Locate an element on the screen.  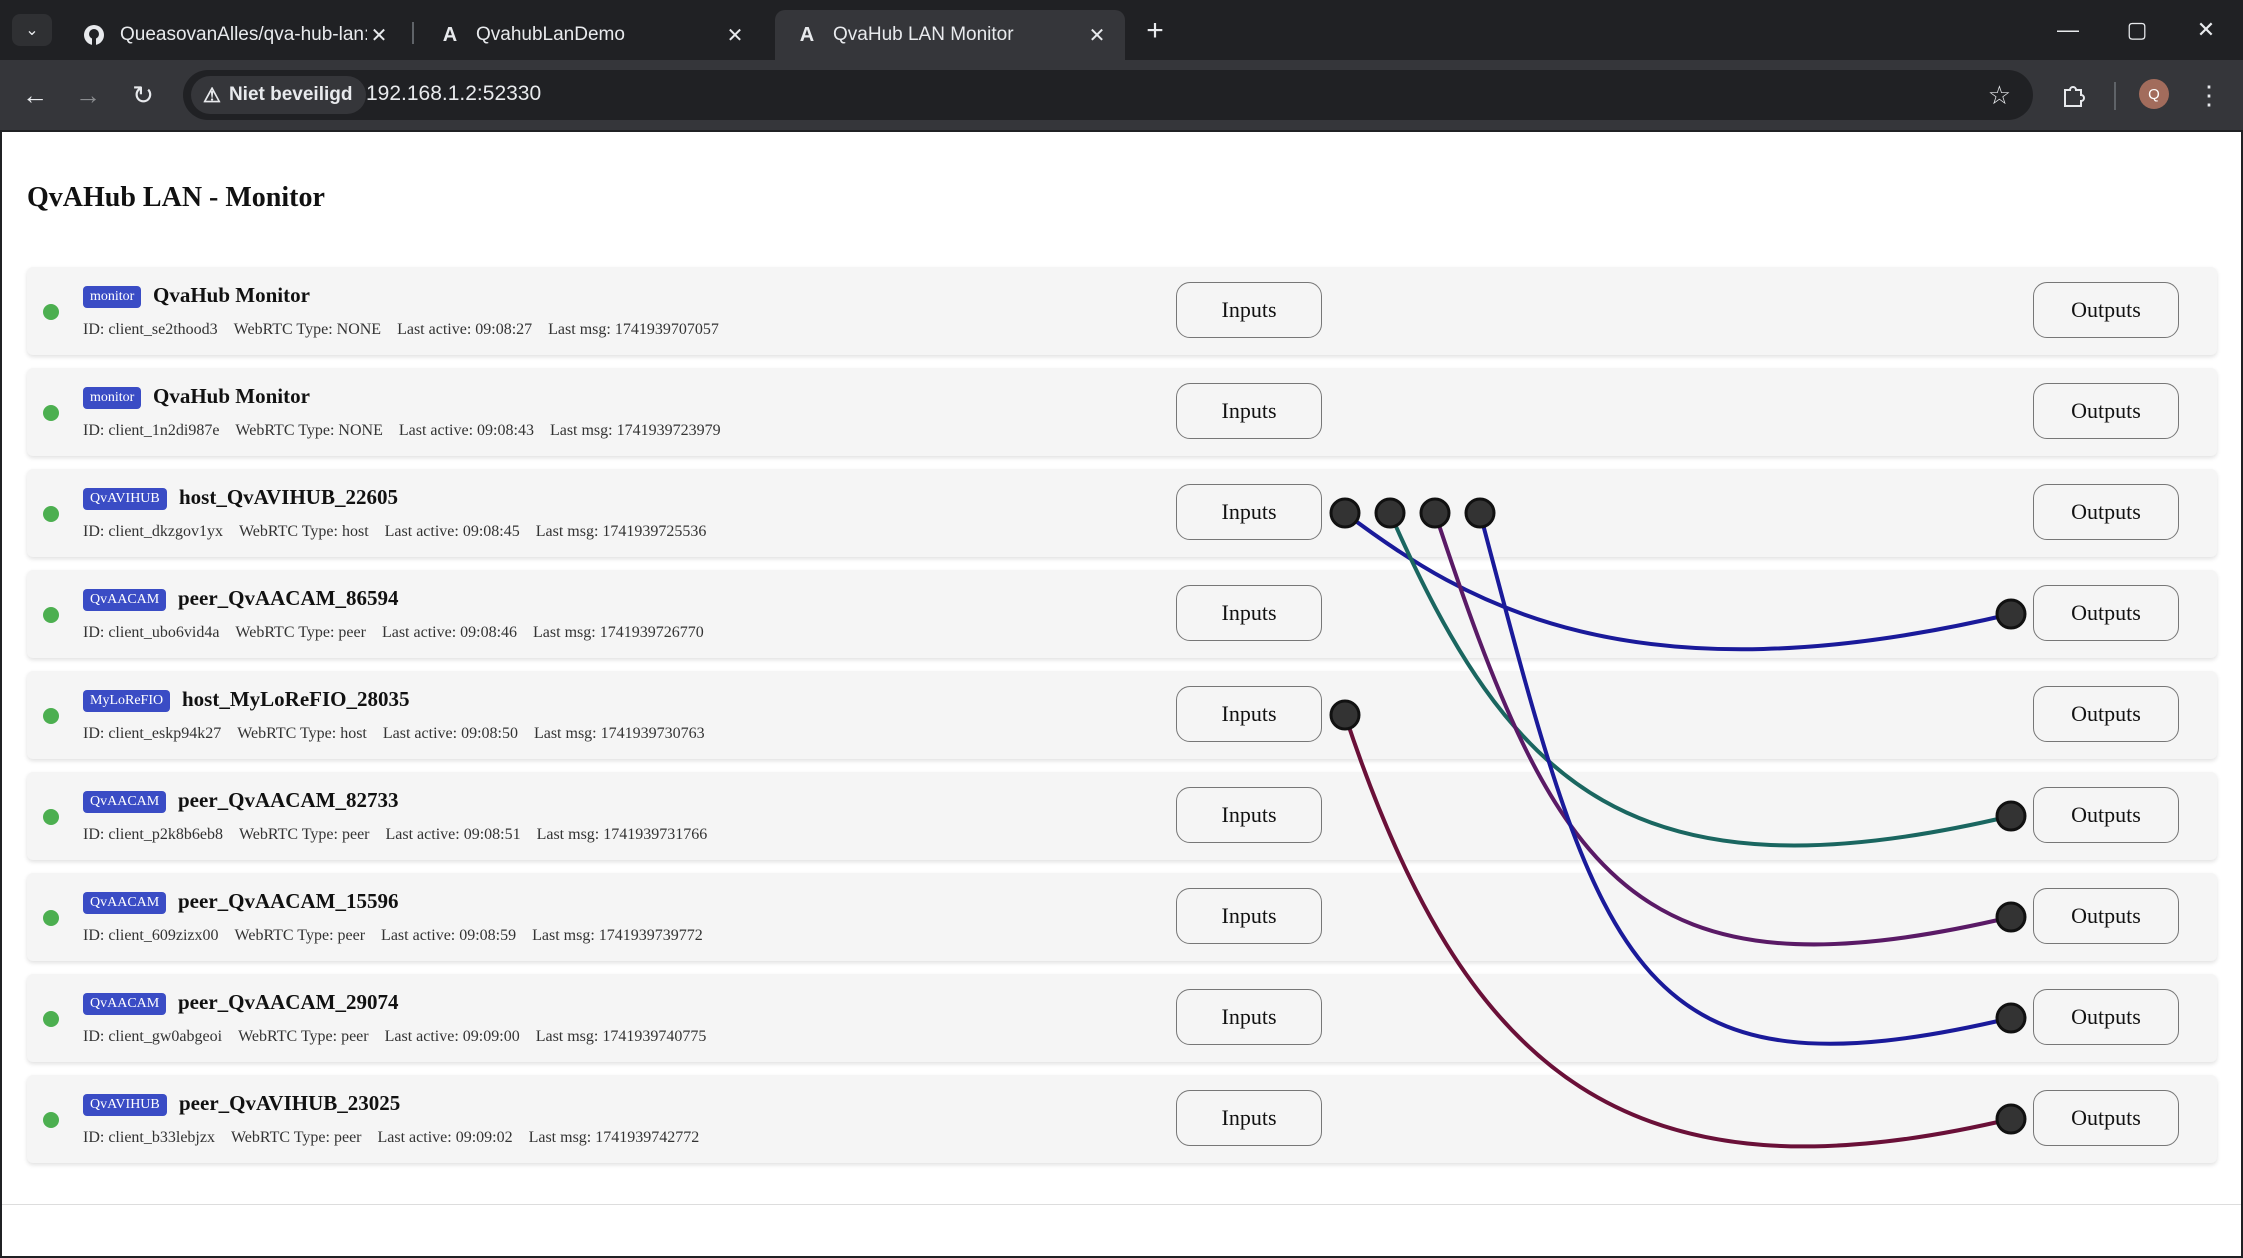
profile-avatar: Q is located at coordinates (2154, 94).